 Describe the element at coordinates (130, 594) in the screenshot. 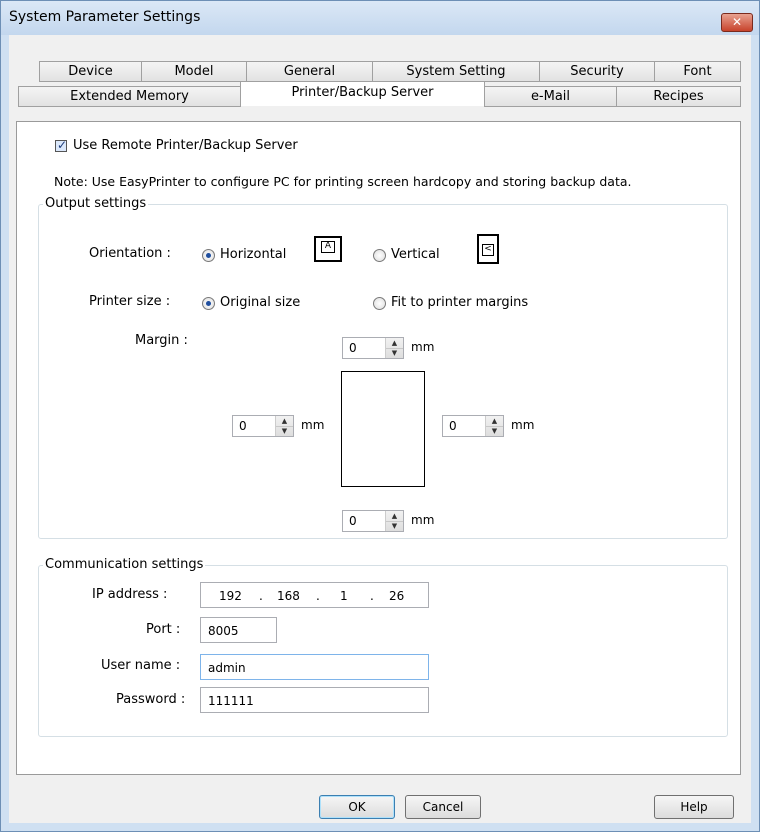

I see `ip-address-label: IP address :` at that location.